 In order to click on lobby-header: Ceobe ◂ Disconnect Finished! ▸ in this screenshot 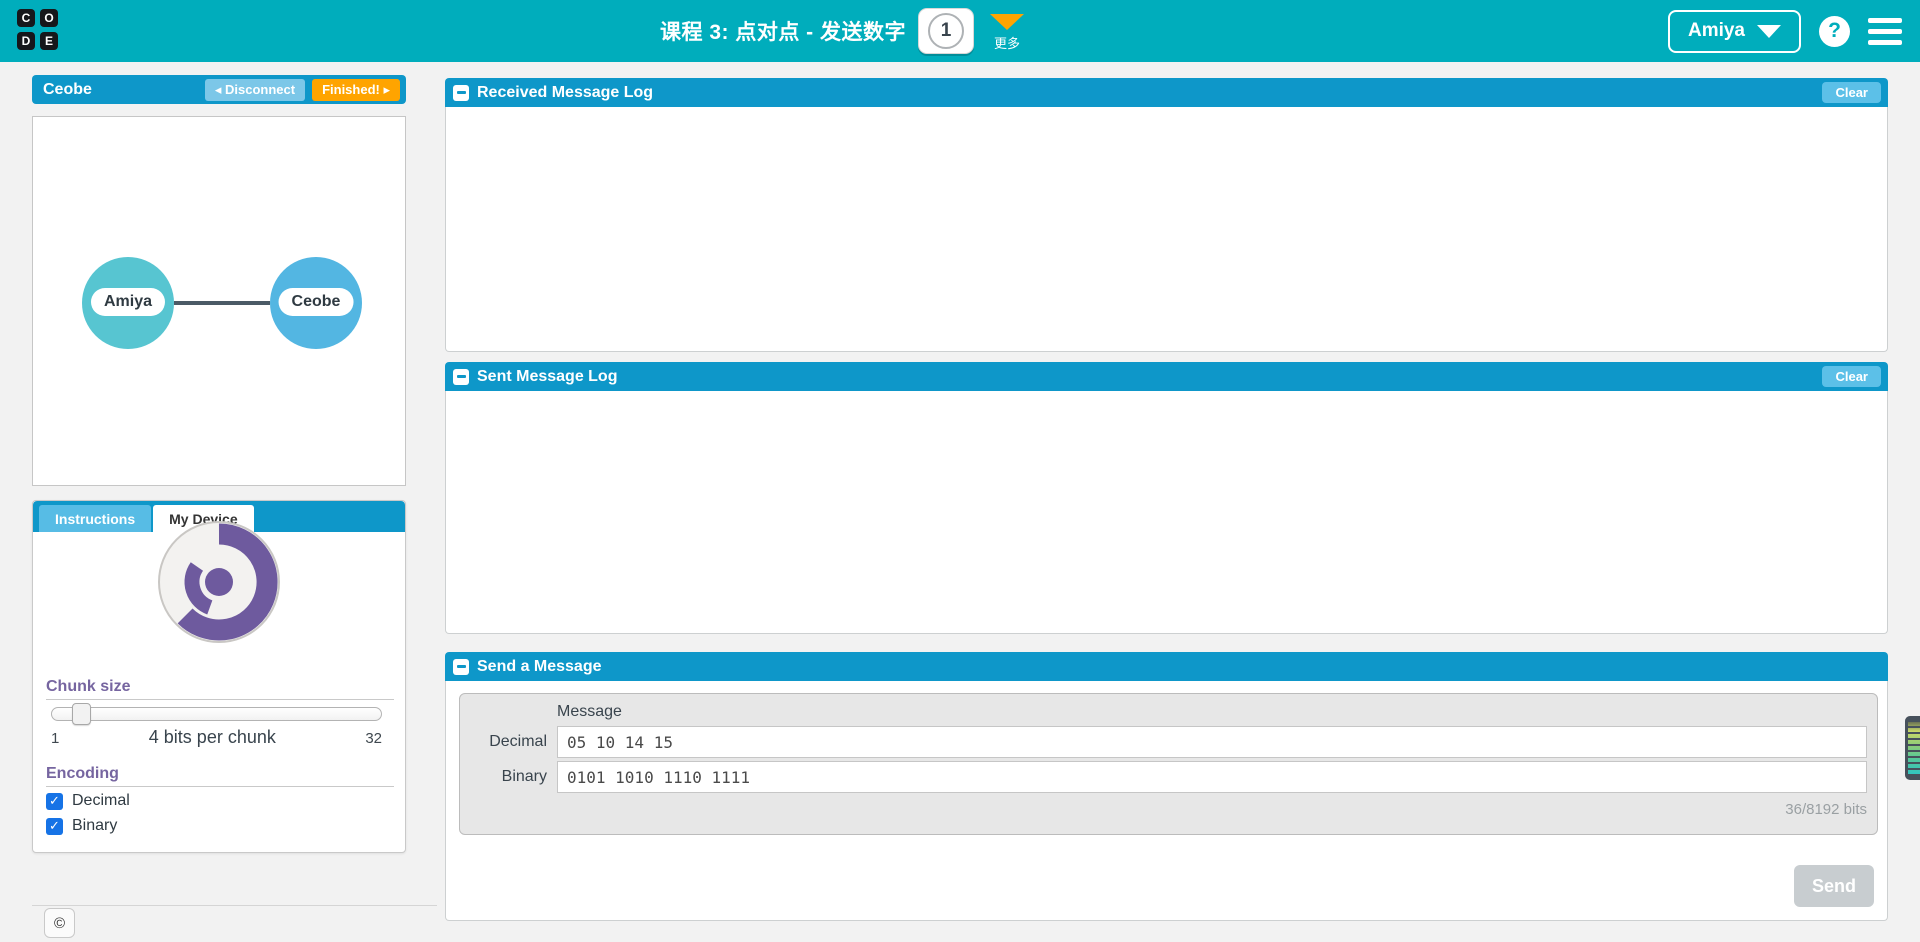, I will do `click(219, 89)`.